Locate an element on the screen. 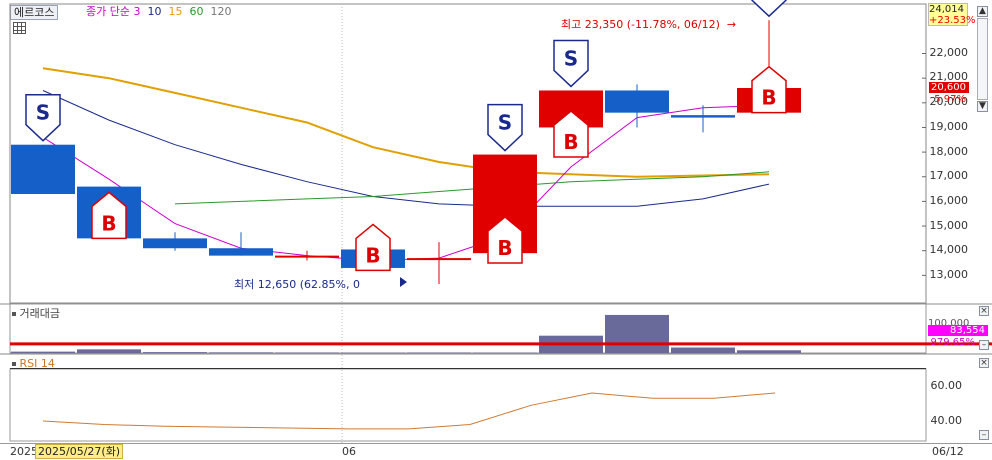 The image size is (992, 460). current-price-change: 5.97% is located at coordinates (950, 99).